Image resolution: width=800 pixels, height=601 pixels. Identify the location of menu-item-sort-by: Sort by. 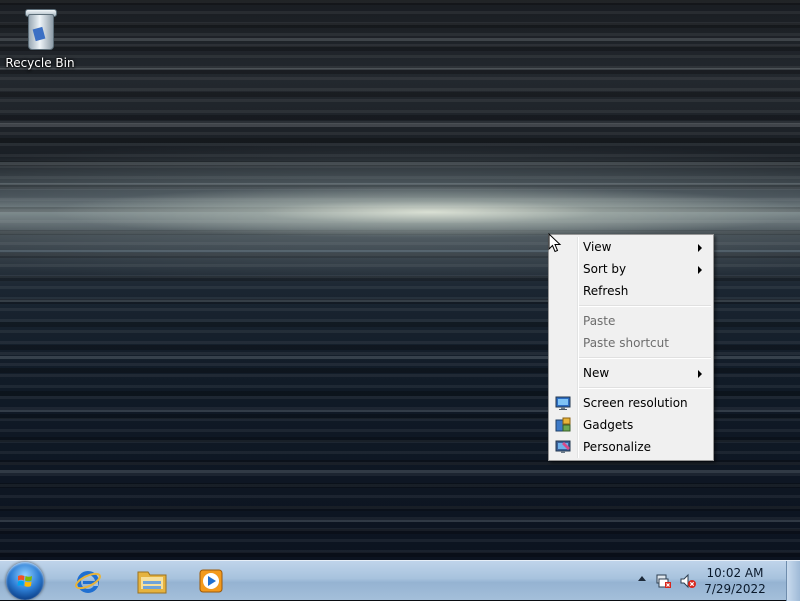
(631, 269).